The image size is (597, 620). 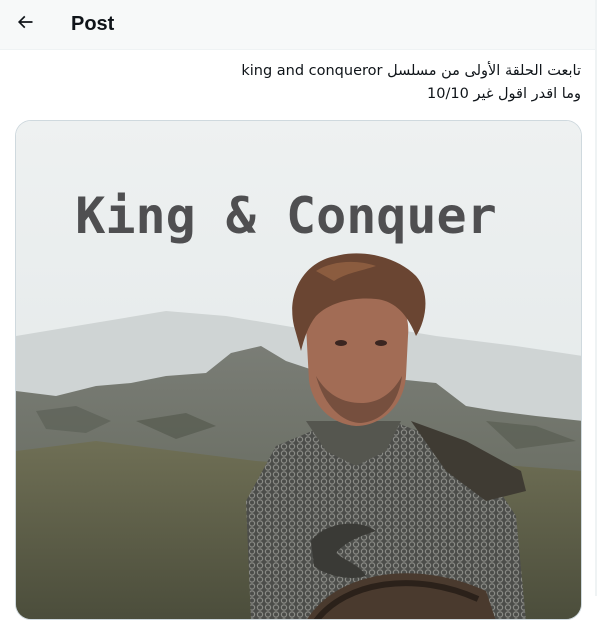 I want to click on back-button, so click(x=25, y=25).